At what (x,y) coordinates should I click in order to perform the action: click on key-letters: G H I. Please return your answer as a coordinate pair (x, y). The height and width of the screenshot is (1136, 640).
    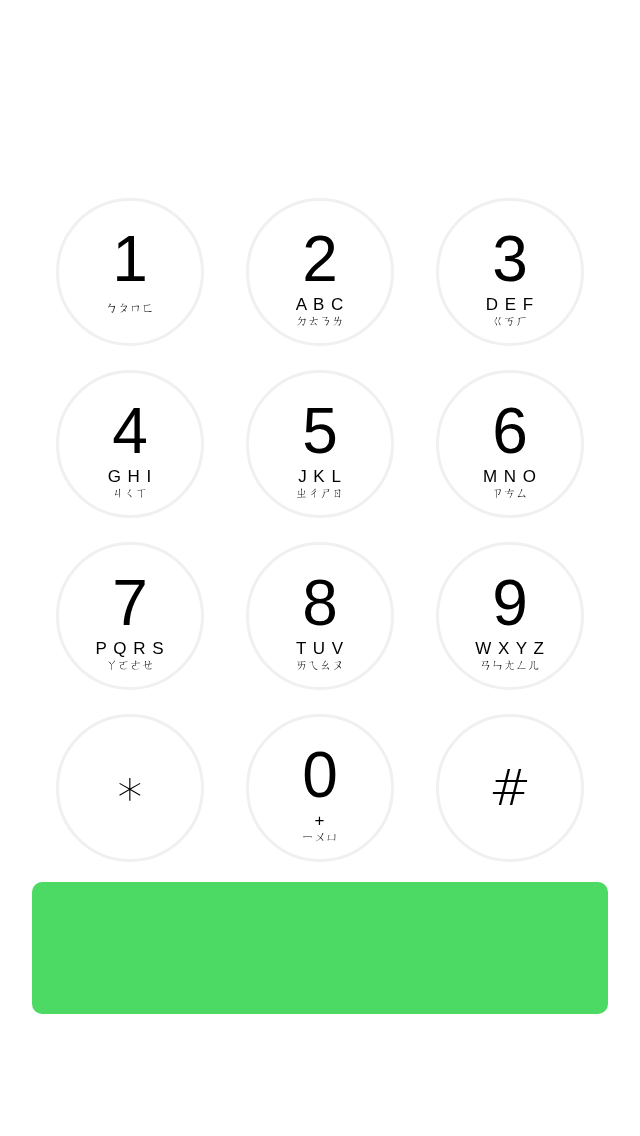
    Looking at the image, I should click on (130, 477).